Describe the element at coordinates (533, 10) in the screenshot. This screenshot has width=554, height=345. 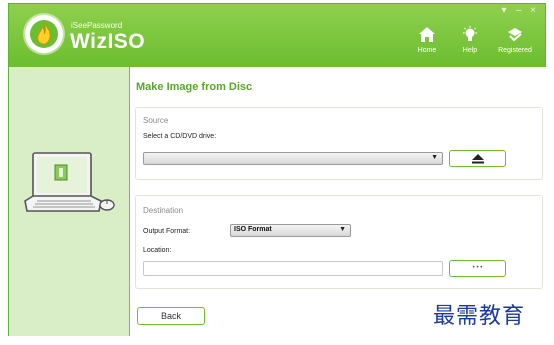
I see `close-button: ×` at that location.